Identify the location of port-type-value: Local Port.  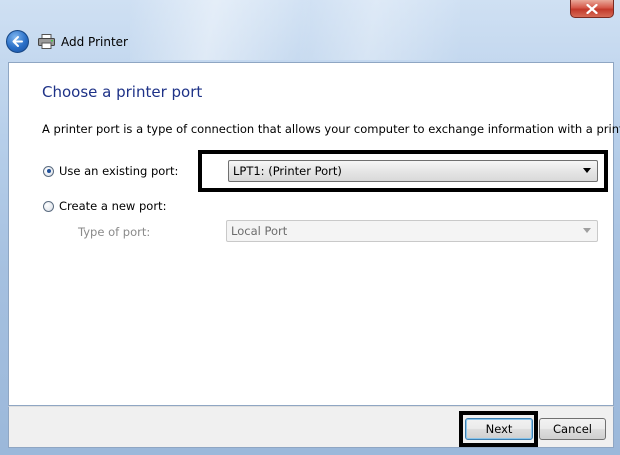
(259, 231).